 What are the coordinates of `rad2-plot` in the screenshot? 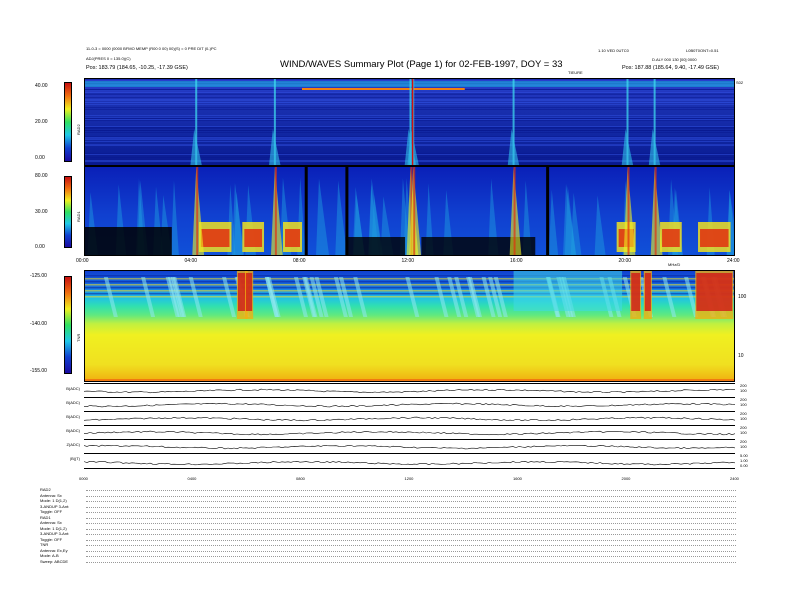 It's located at (409, 122).